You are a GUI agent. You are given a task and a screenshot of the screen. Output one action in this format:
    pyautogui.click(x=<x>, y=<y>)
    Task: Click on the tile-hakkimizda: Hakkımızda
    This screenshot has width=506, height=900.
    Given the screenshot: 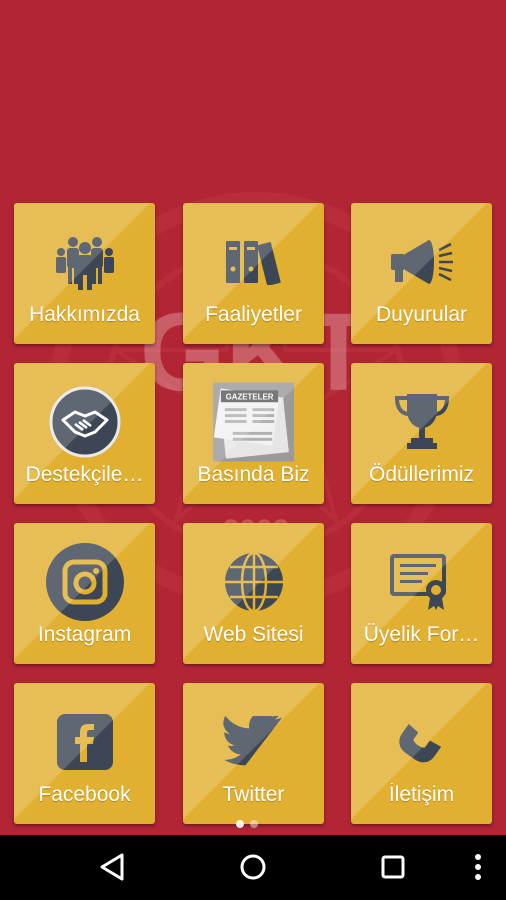 What is the action you would take?
    pyautogui.click(x=84, y=273)
    